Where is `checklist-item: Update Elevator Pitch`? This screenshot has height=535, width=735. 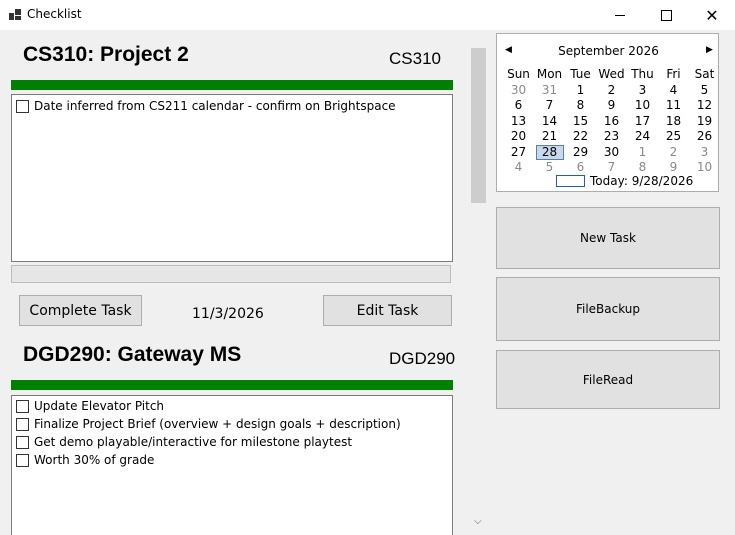
checklist-item: Update Elevator Pitch is located at coordinates (232, 406).